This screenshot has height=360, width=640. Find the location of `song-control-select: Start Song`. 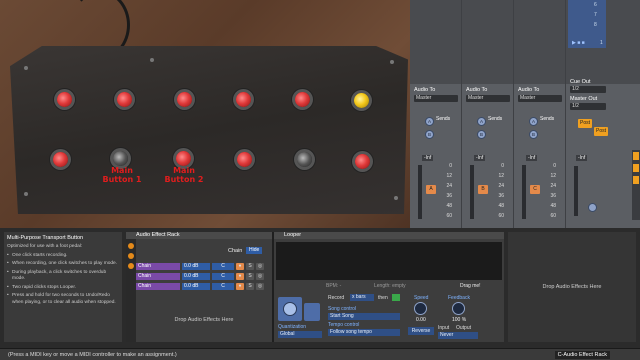

song-control-select: Start Song is located at coordinates (364, 316).